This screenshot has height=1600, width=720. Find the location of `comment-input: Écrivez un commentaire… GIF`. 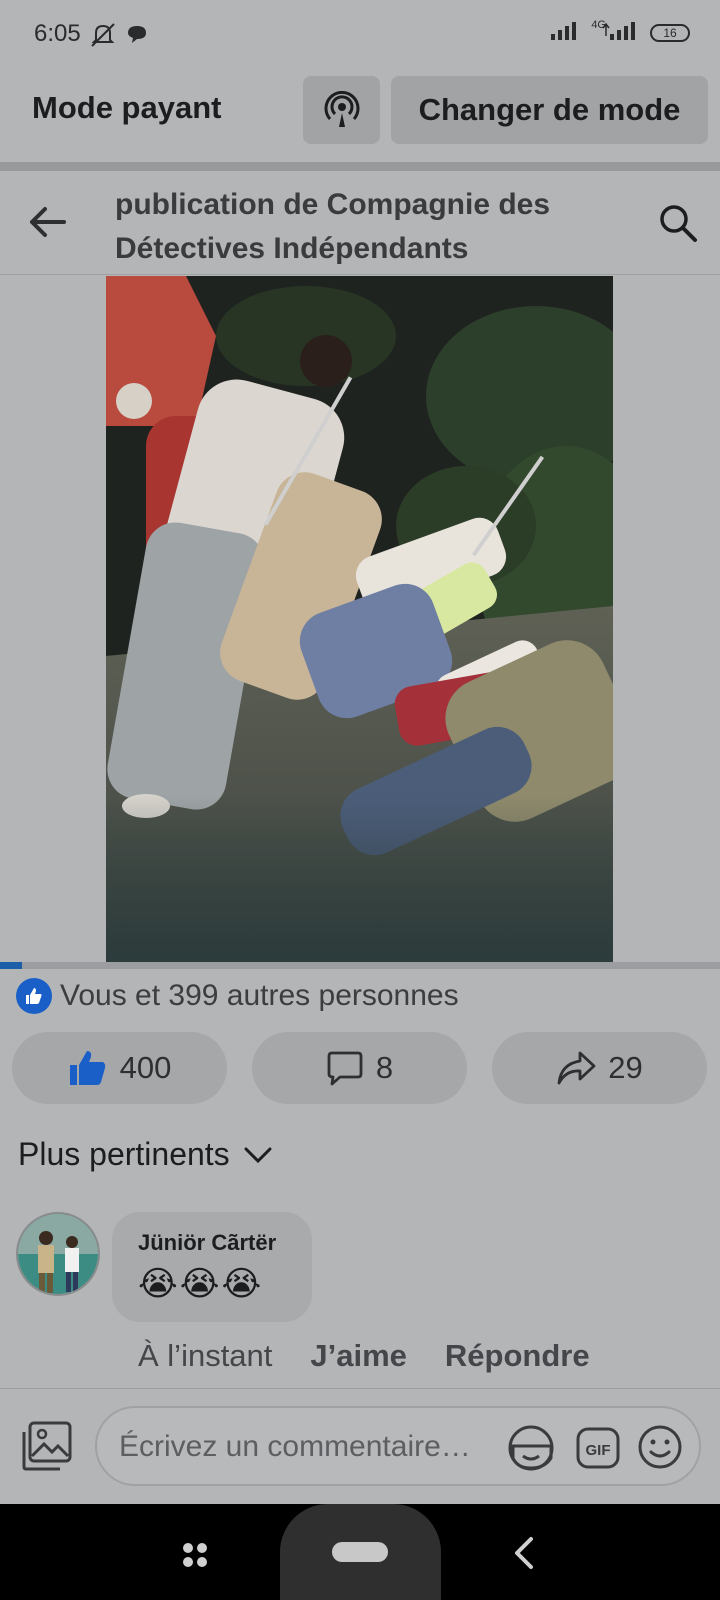

comment-input: Écrivez un commentaire… GIF is located at coordinates (398, 1446).